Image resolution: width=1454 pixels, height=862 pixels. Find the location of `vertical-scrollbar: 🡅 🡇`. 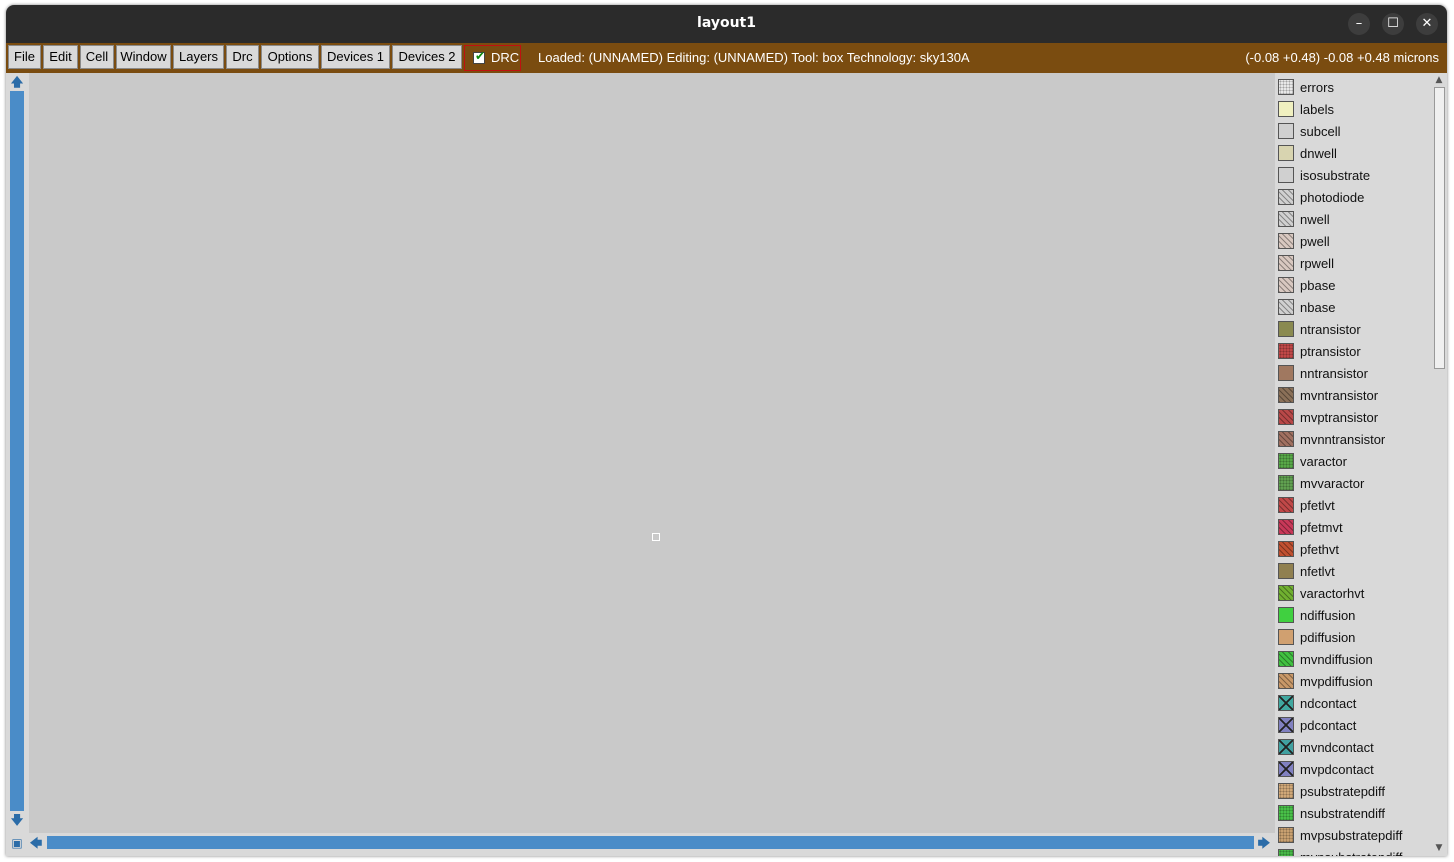

vertical-scrollbar: 🡅 🡇 is located at coordinates (17, 453).